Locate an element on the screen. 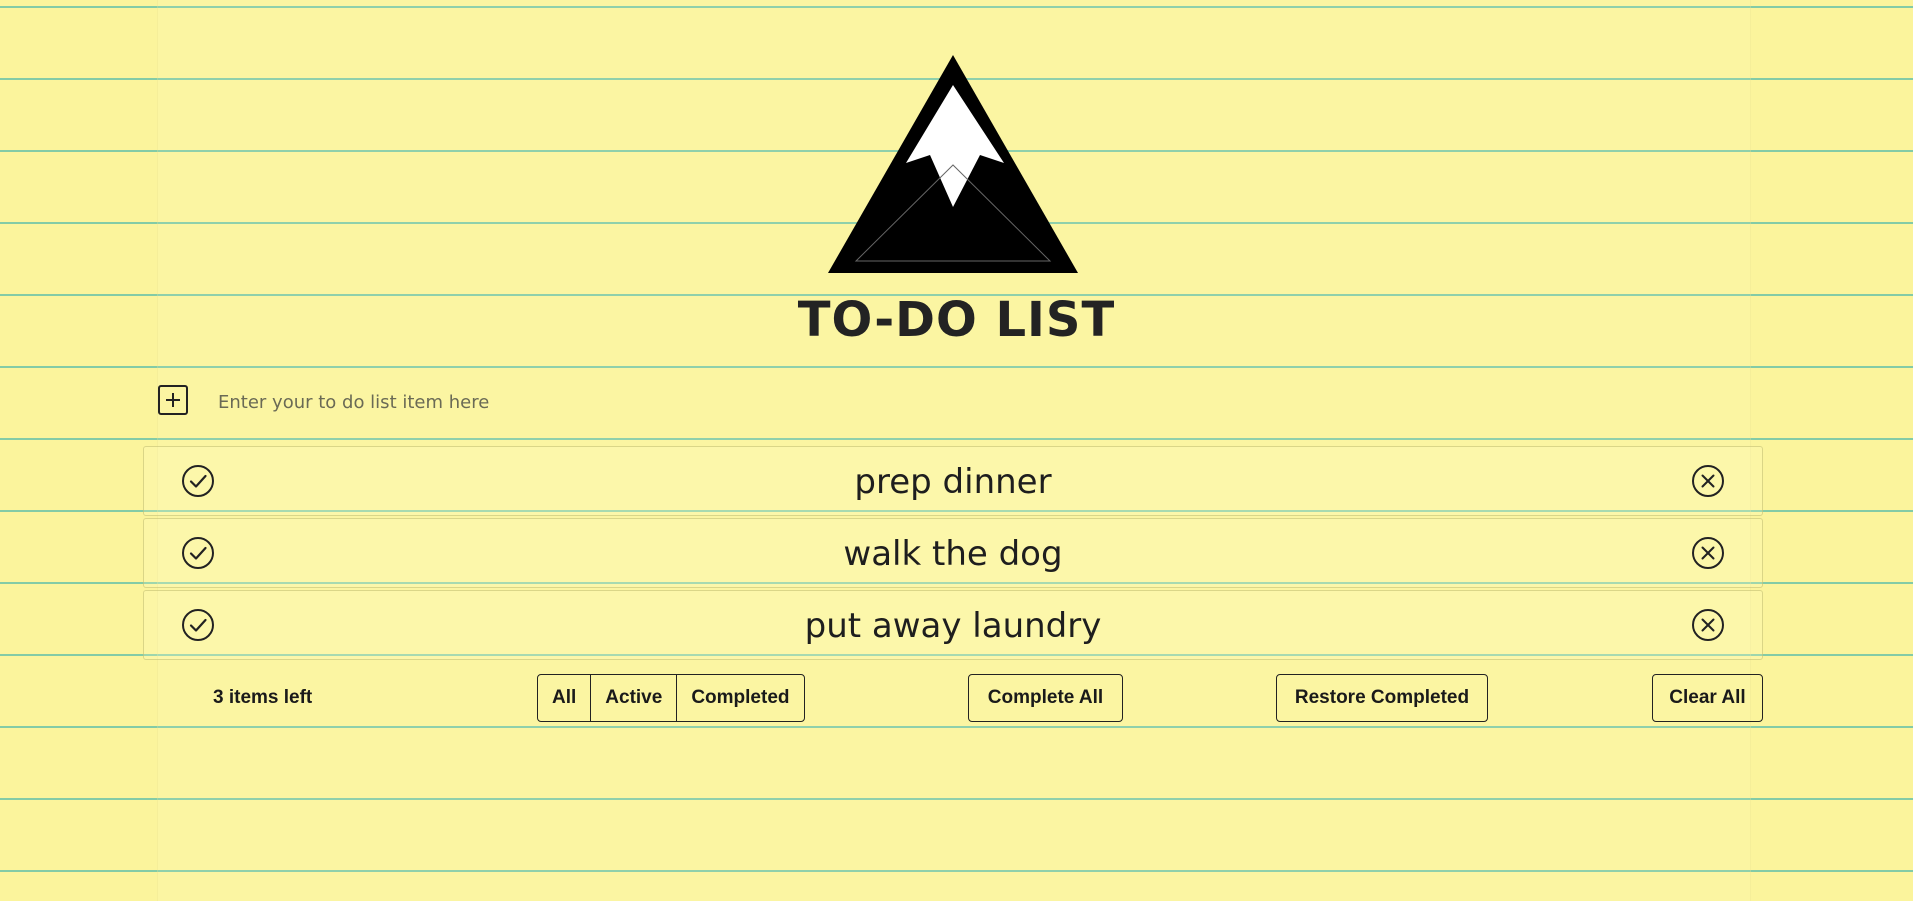 This screenshot has height=901, width=1913. filter-all-button: All is located at coordinates (565, 698).